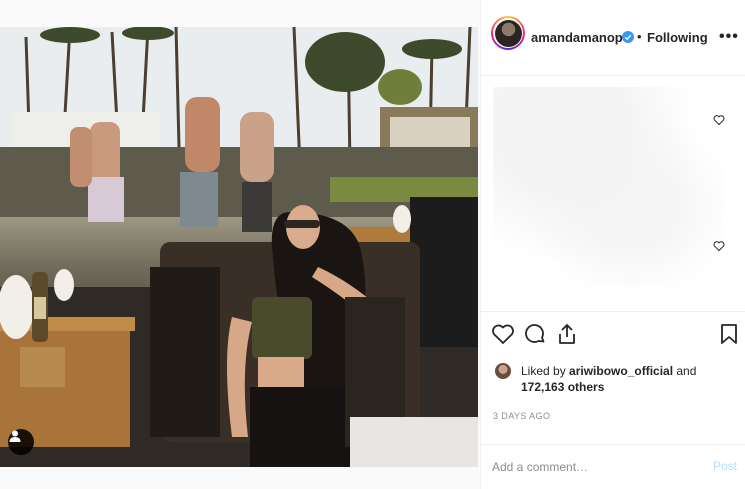  I want to click on avatar-image, so click(508, 33).